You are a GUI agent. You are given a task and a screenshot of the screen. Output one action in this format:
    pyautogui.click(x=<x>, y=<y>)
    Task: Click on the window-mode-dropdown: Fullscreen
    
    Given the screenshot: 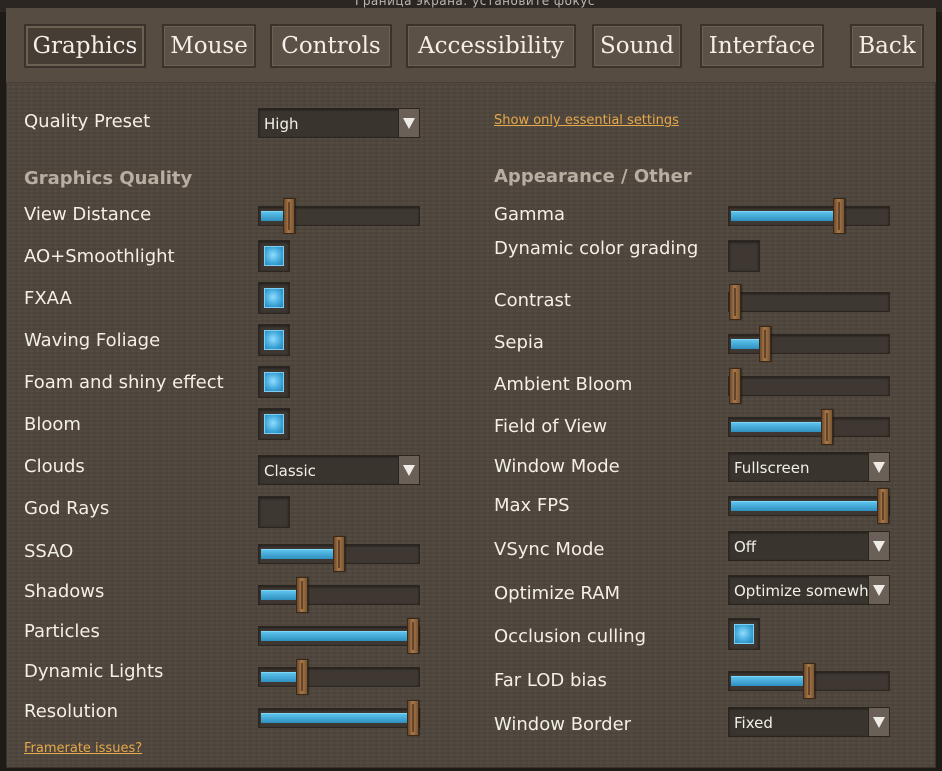 What is the action you would take?
    pyautogui.click(x=809, y=467)
    